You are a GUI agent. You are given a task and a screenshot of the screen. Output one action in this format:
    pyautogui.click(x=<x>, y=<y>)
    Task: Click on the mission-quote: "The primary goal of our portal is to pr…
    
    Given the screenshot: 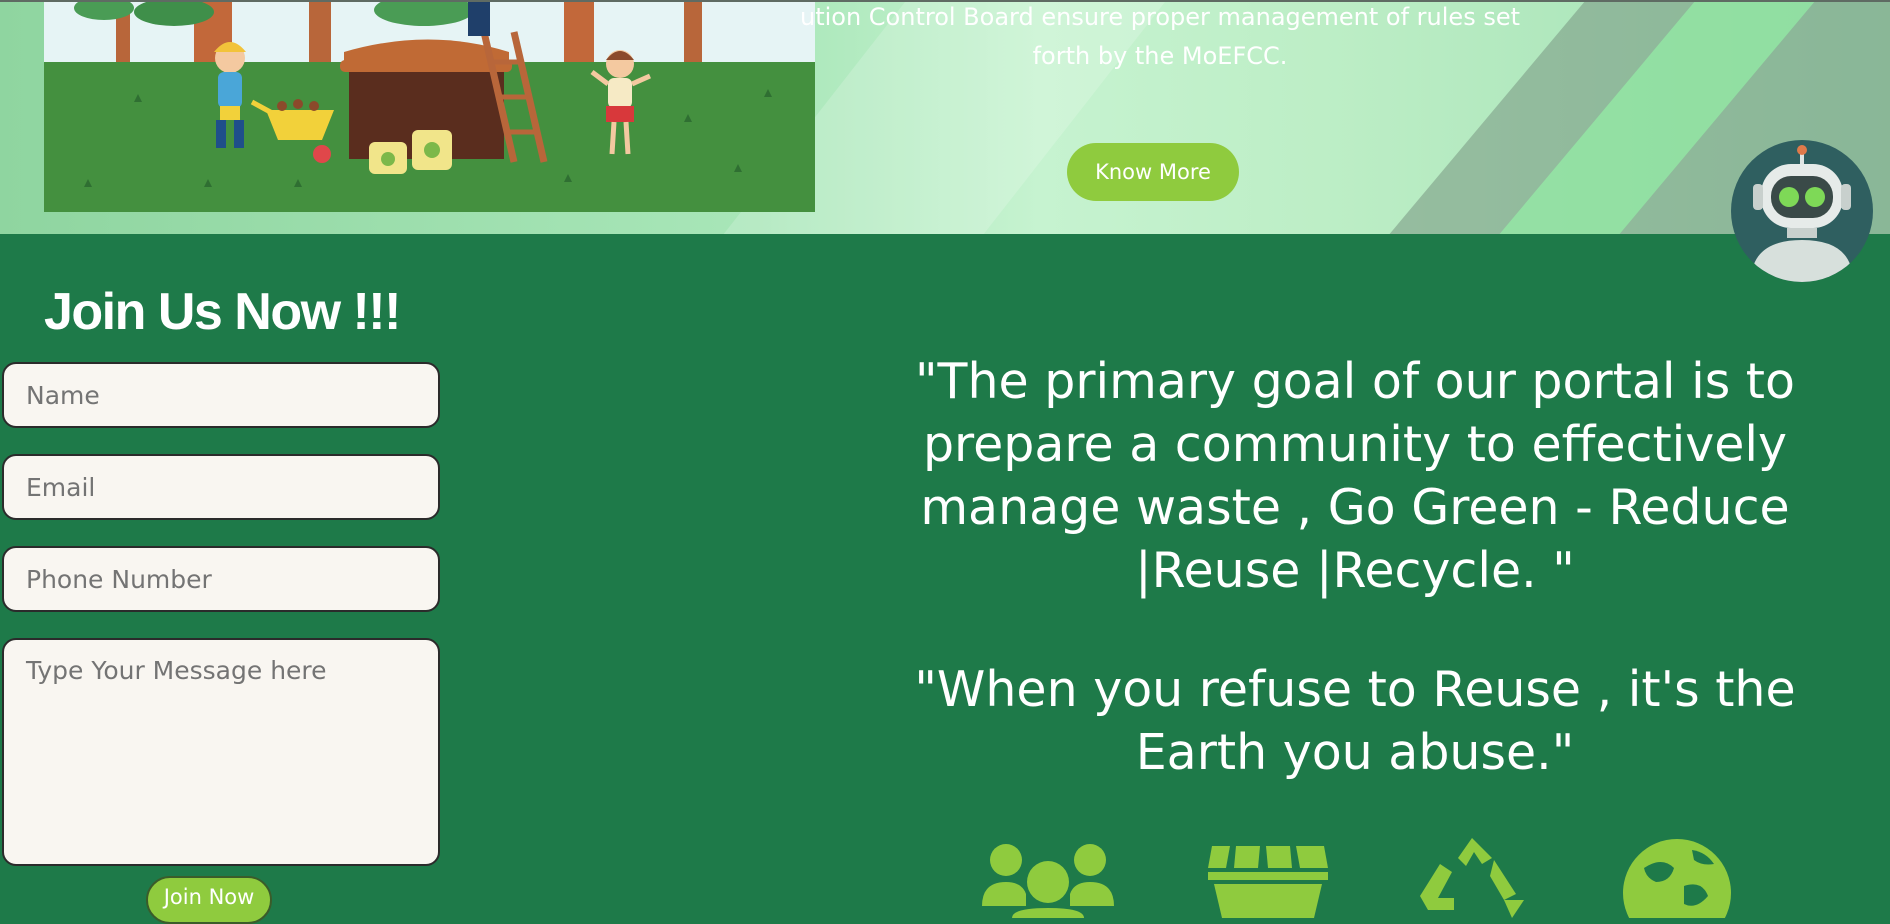 What is the action you would take?
    pyautogui.click(x=1354, y=476)
    